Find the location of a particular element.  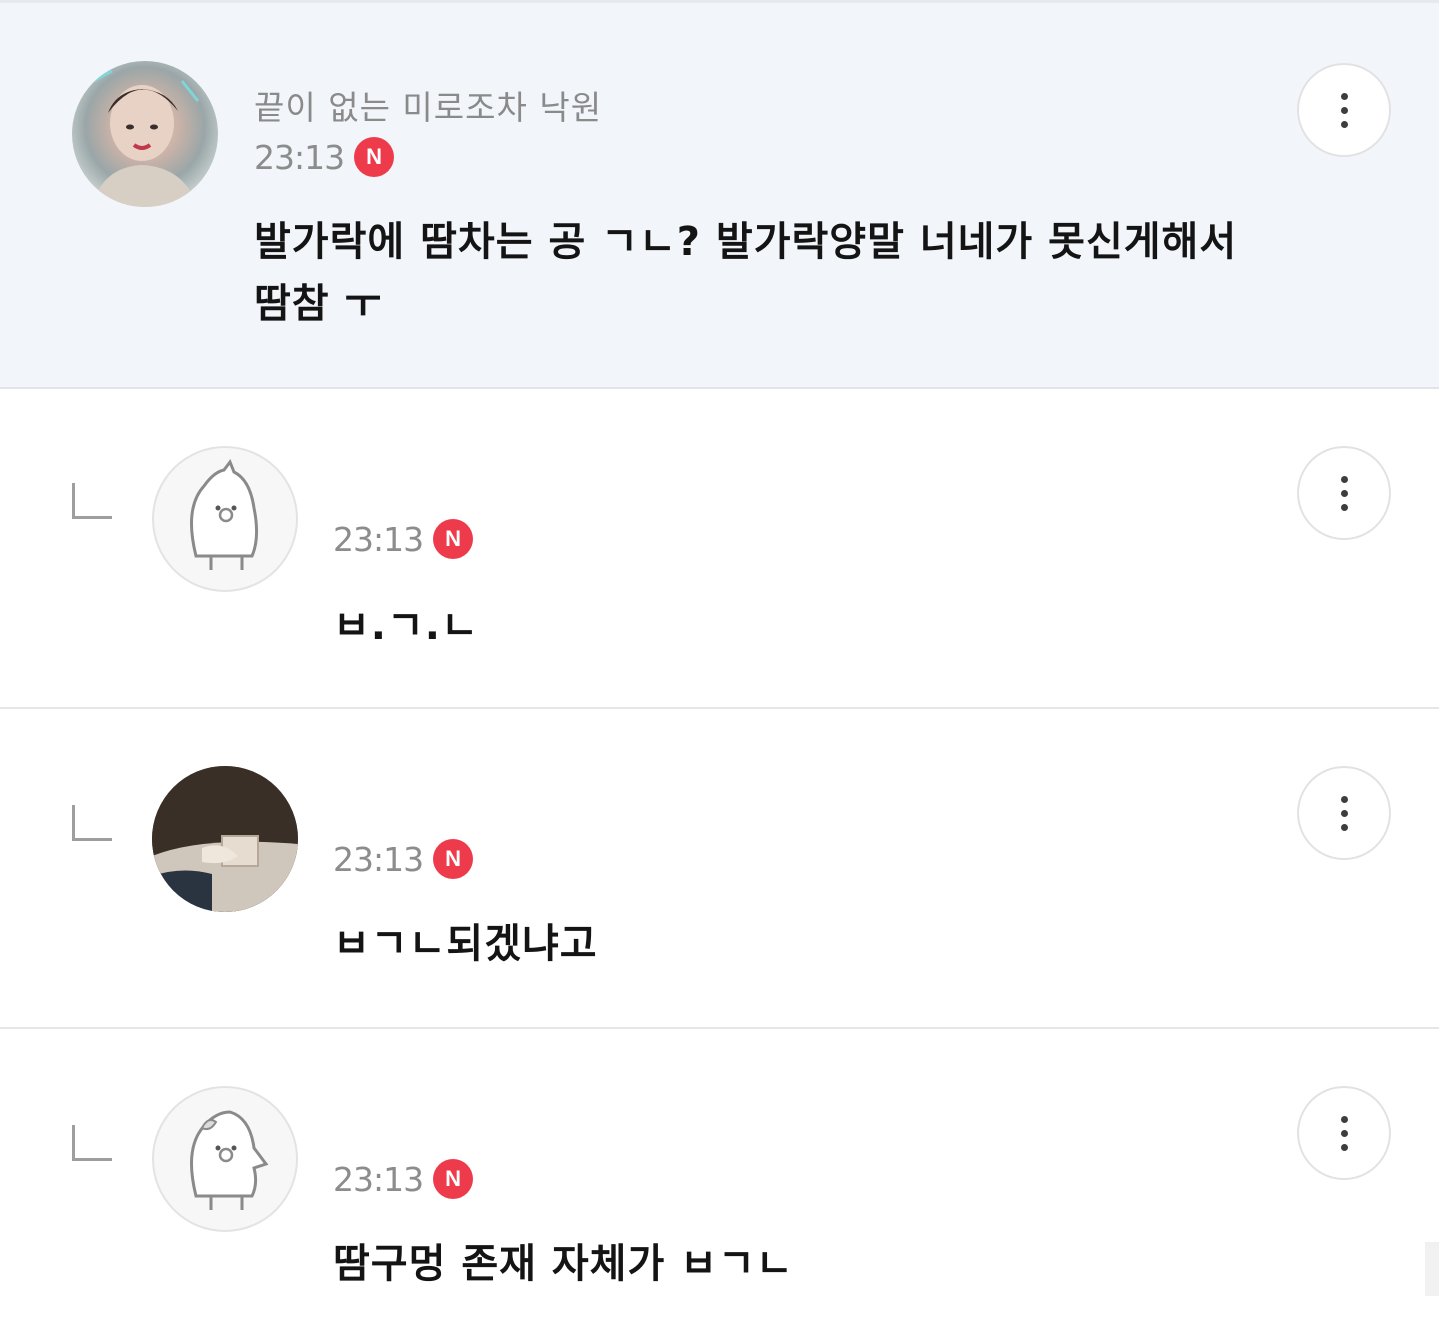

comment-body-line: ㅂ.ㄱ.ㄴ is located at coordinates (406, 626).